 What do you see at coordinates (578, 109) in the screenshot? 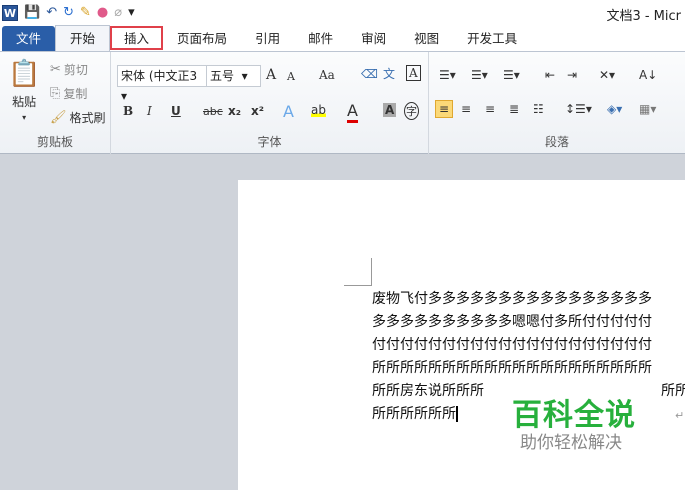
I see `line-spacing-icon: ↕☰▾` at bounding box center [578, 109].